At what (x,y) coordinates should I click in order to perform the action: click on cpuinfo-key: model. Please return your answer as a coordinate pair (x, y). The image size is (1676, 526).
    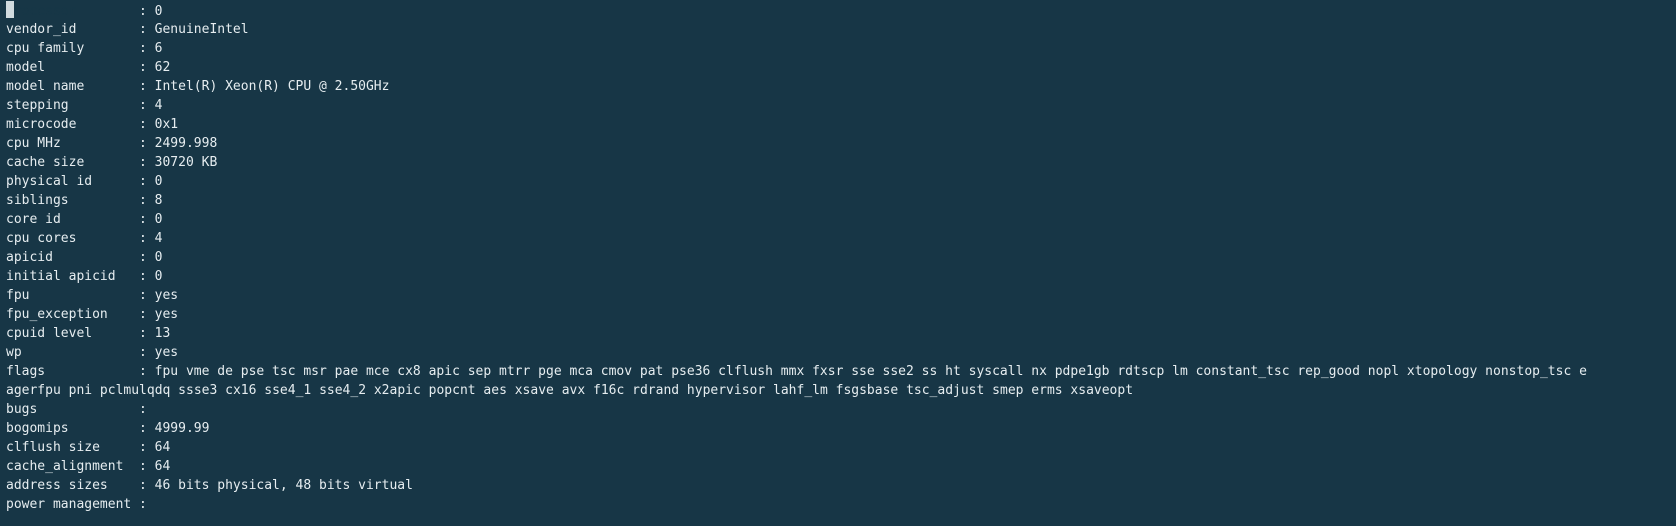
    Looking at the image, I should click on (26, 67).